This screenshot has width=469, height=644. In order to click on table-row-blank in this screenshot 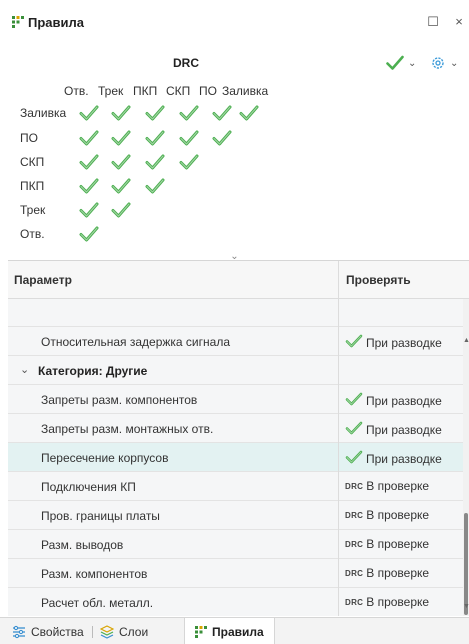, I will do `click(238, 313)`.